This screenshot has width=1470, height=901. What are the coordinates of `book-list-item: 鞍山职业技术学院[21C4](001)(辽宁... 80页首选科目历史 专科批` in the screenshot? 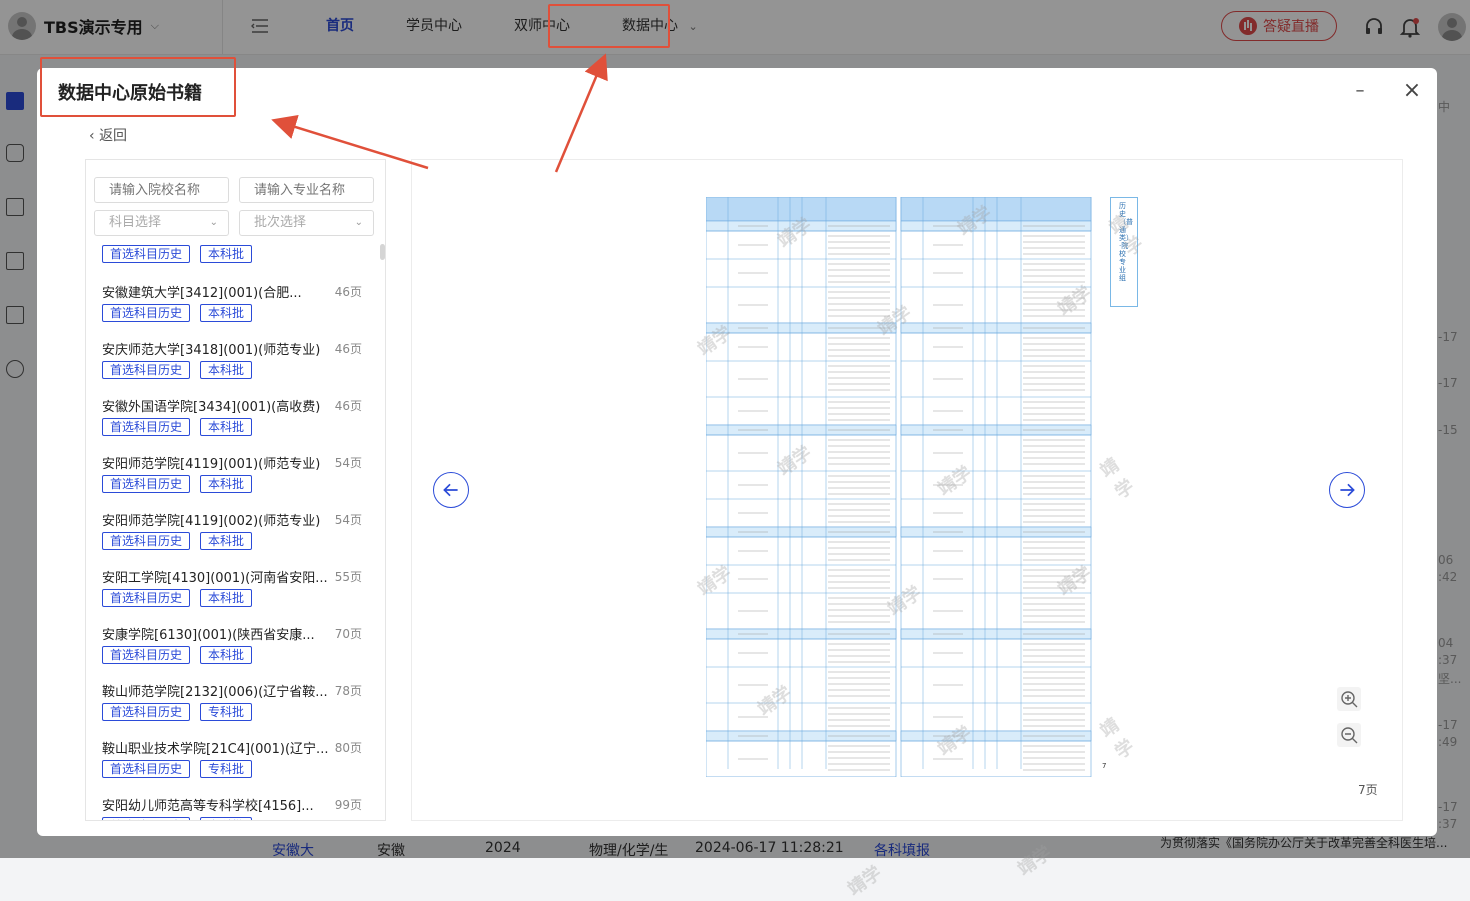 It's located at (235, 756).